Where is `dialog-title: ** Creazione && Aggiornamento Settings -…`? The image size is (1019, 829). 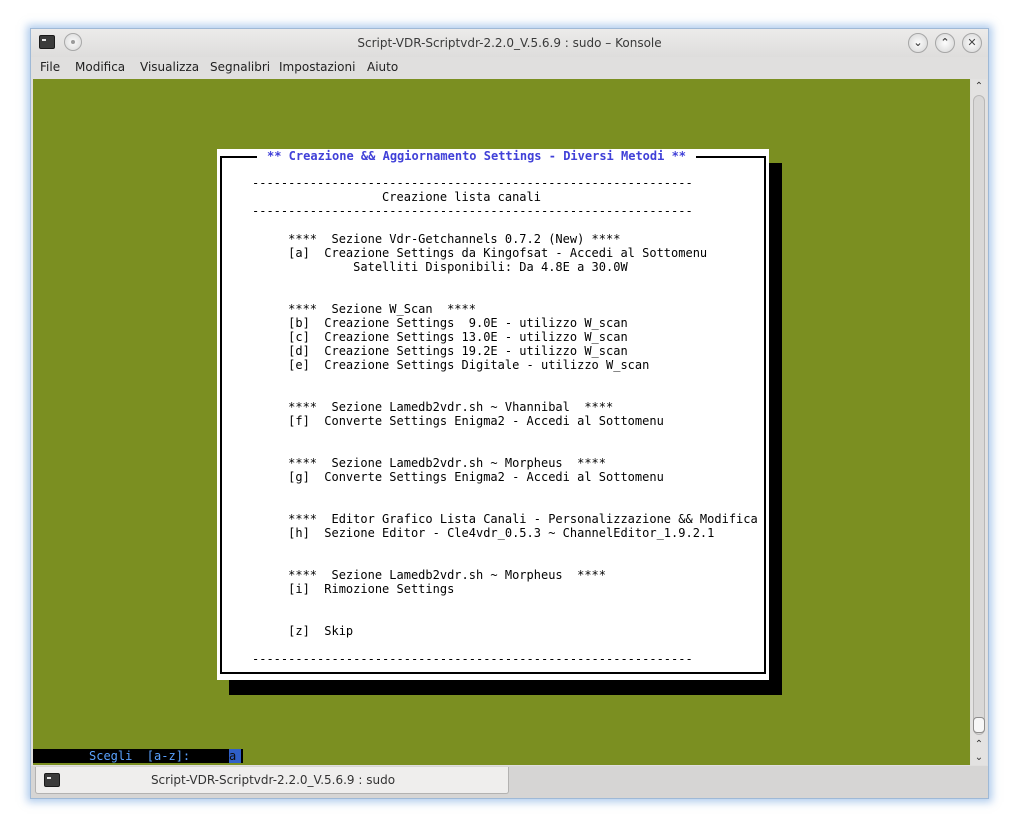 dialog-title: ** Creazione && Aggiornamento Settings -… is located at coordinates (477, 156).